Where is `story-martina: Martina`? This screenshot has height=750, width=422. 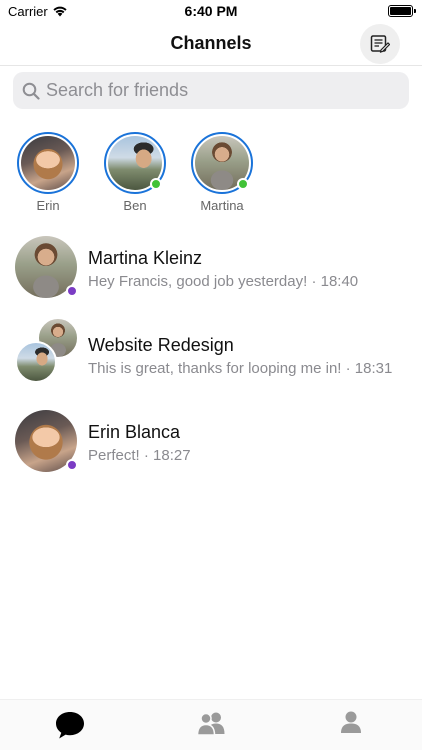
story-martina: Martina is located at coordinates (222, 172).